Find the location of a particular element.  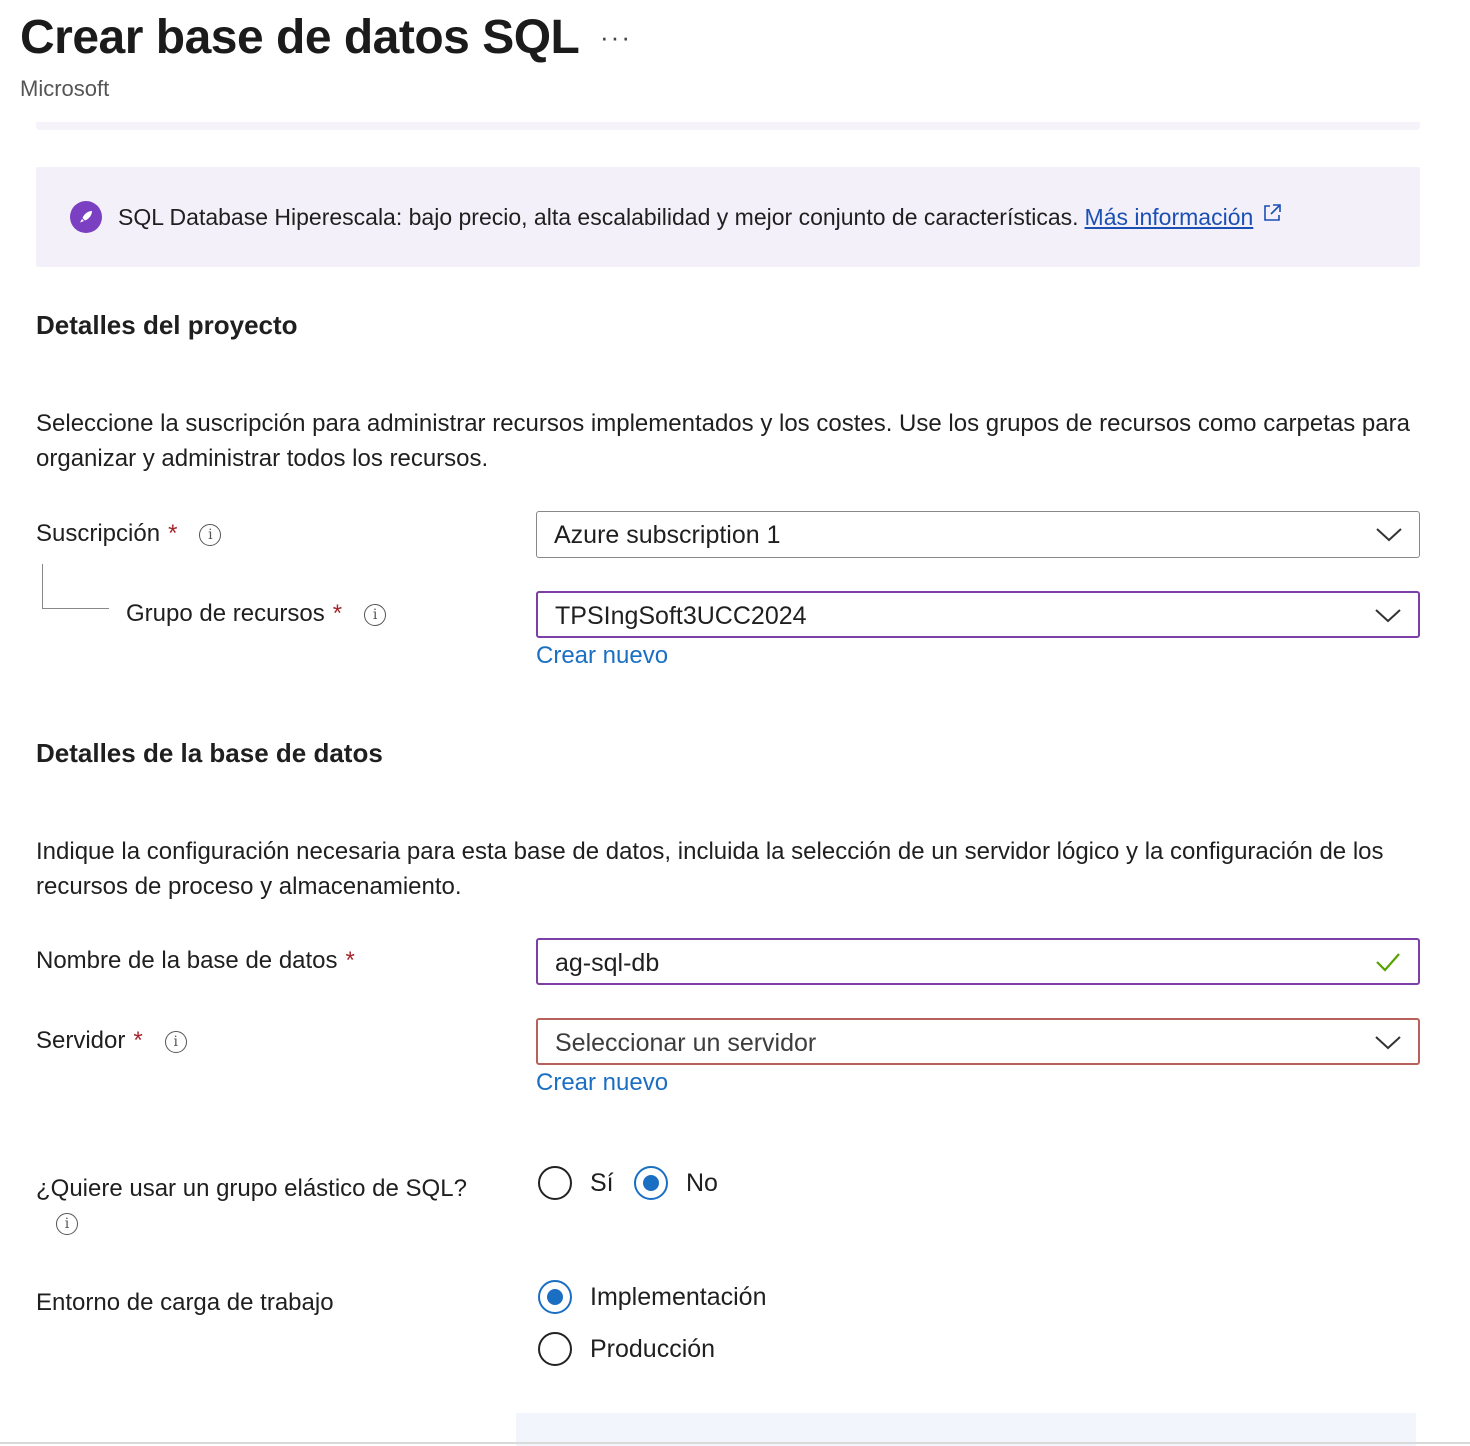

workload-production-radio is located at coordinates (555, 1349).